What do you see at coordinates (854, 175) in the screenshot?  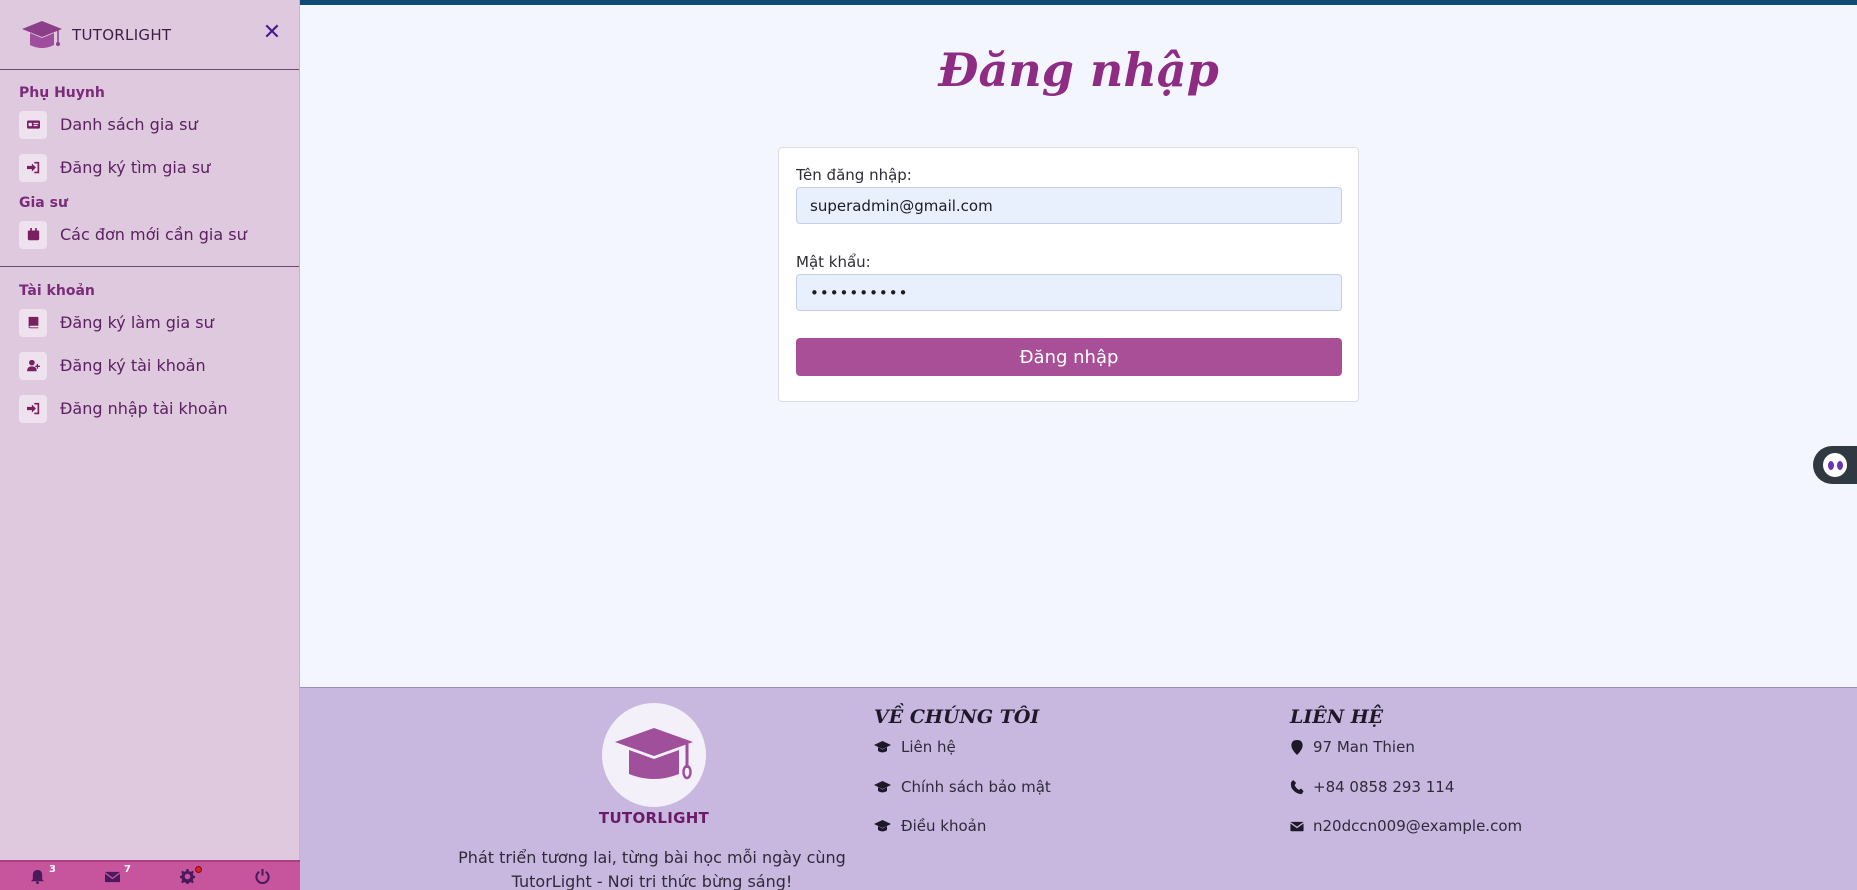 I see `username-label: Tên đăng nhập:` at bounding box center [854, 175].